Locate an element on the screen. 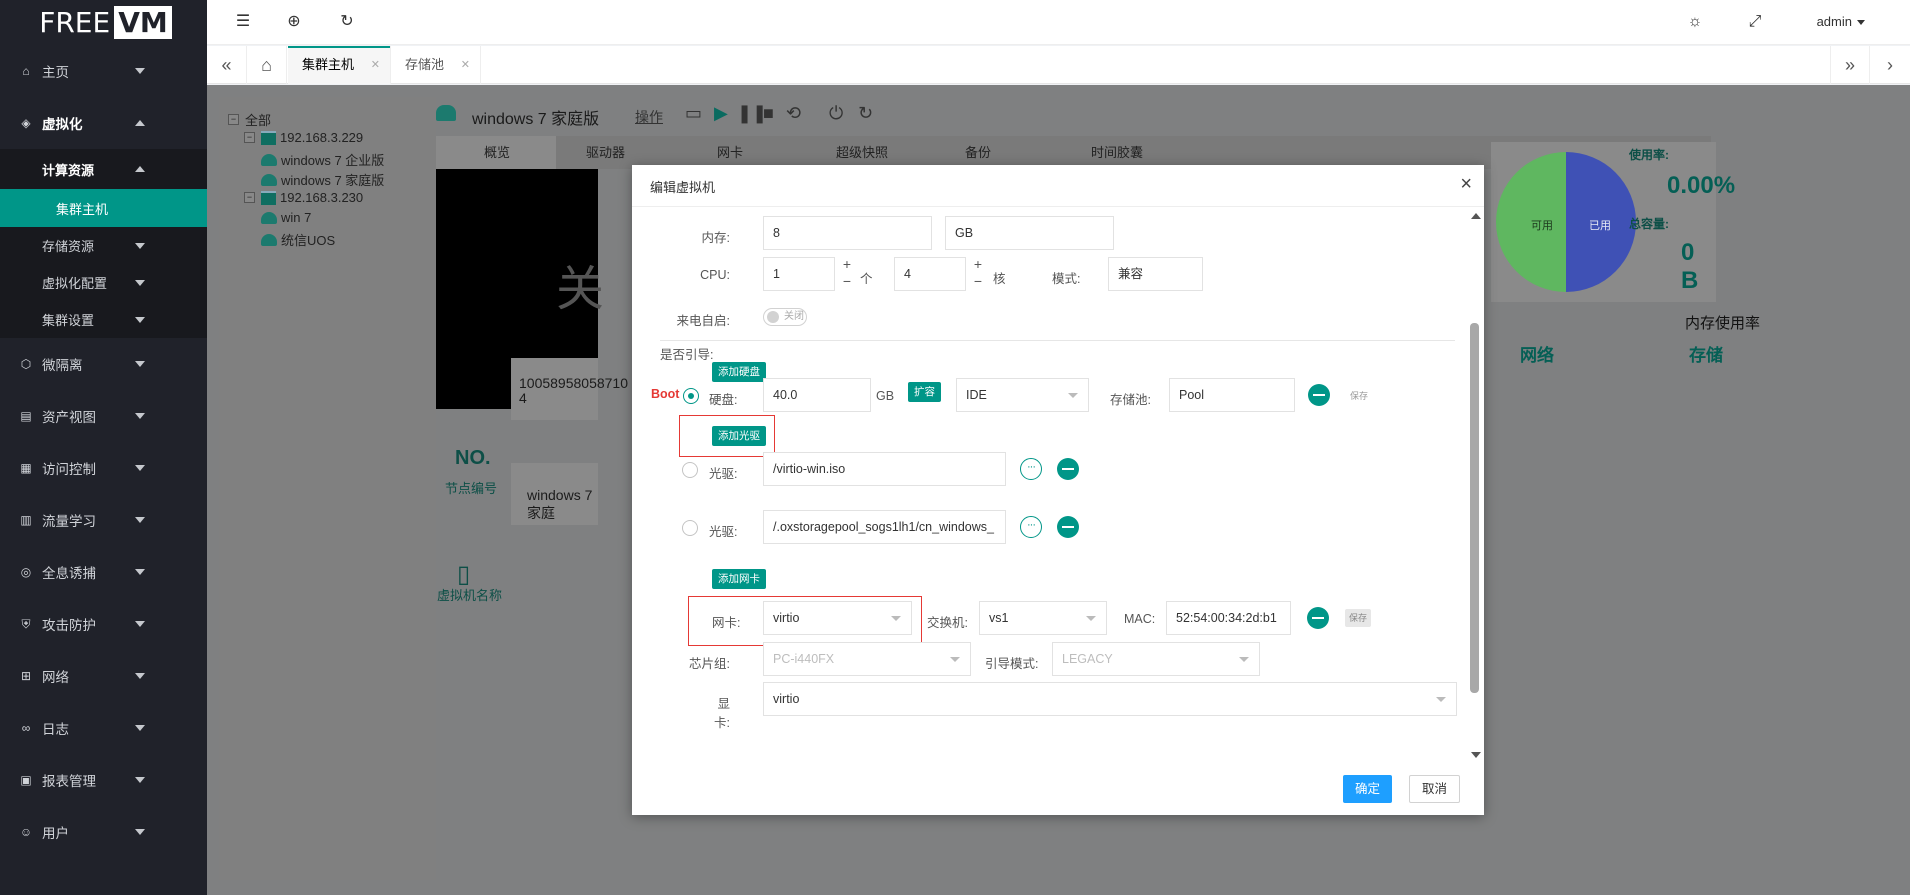 This screenshot has height=895, width=1910. dialog-scrollbar is located at coordinates (1475, 485).